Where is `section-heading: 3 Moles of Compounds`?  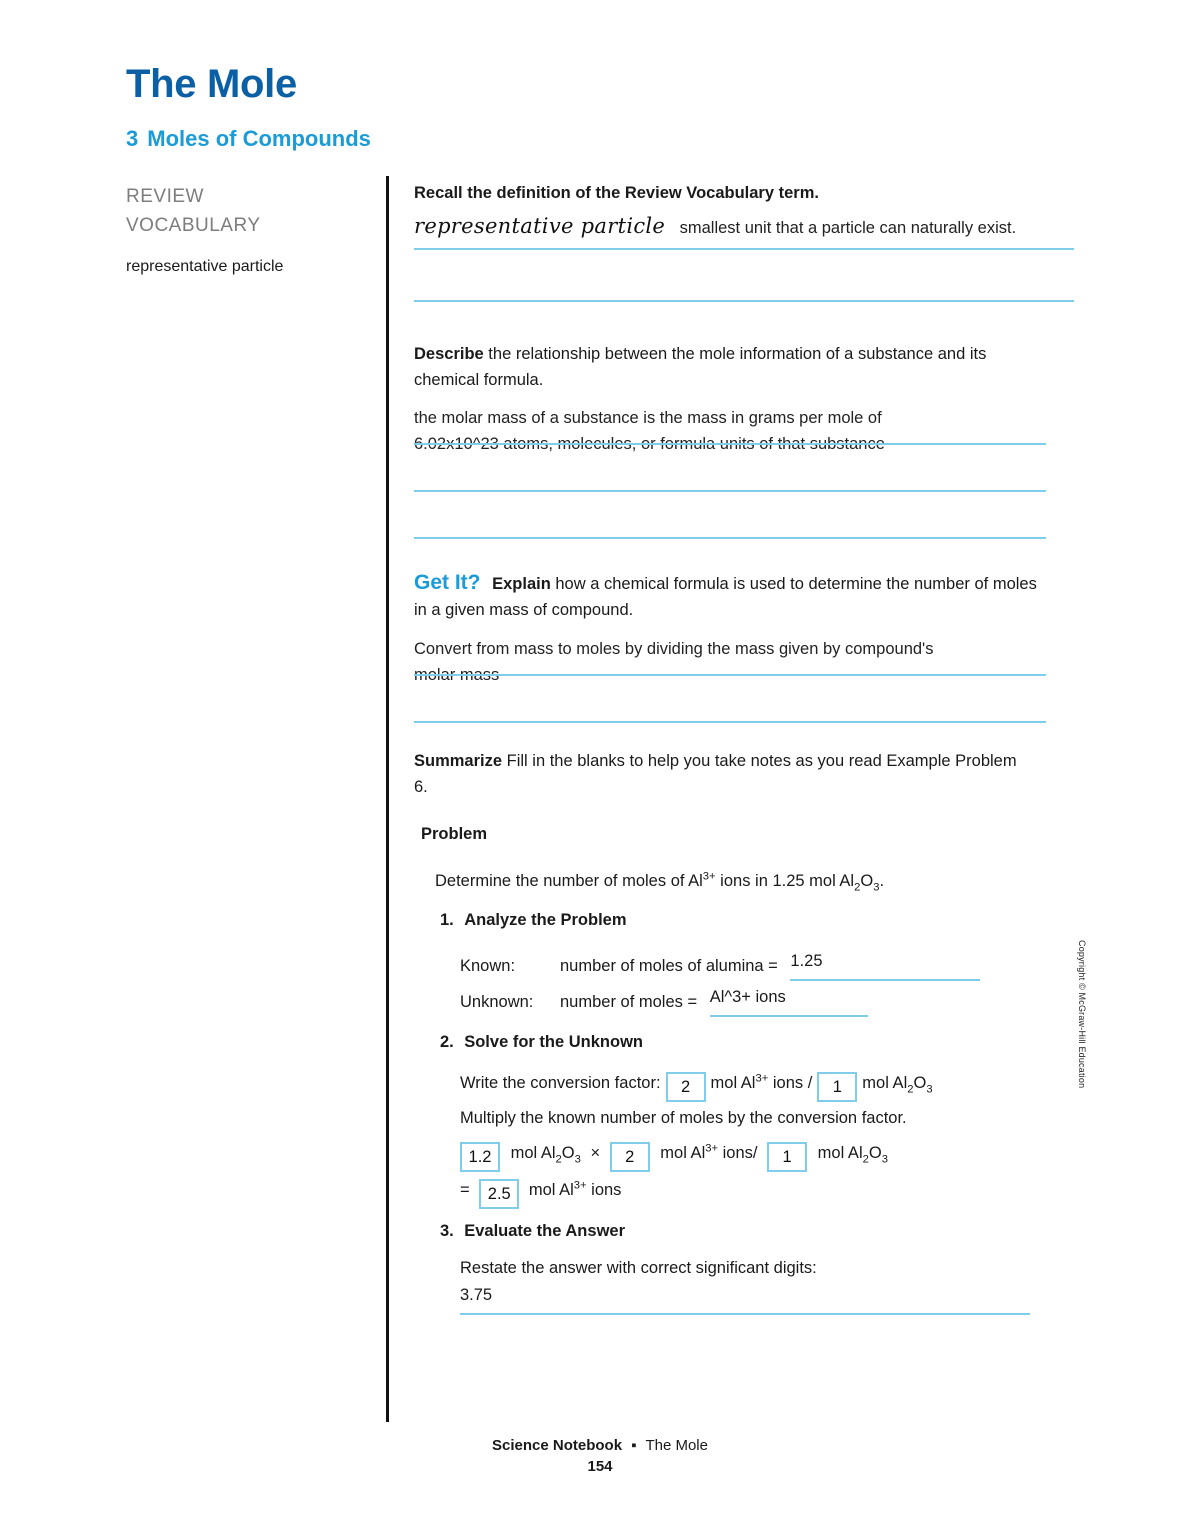 section-heading: 3 Moles of Compounds is located at coordinates (248, 139).